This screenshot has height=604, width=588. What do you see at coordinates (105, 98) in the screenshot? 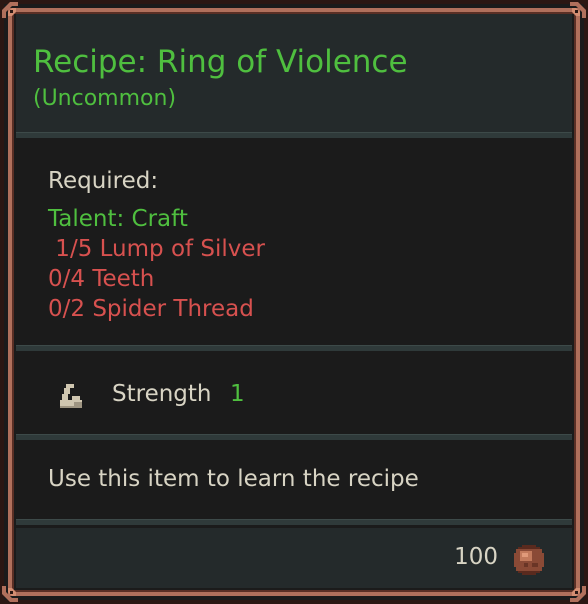
I see `item-rarity: (Uncommon)` at bounding box center [105, 98].